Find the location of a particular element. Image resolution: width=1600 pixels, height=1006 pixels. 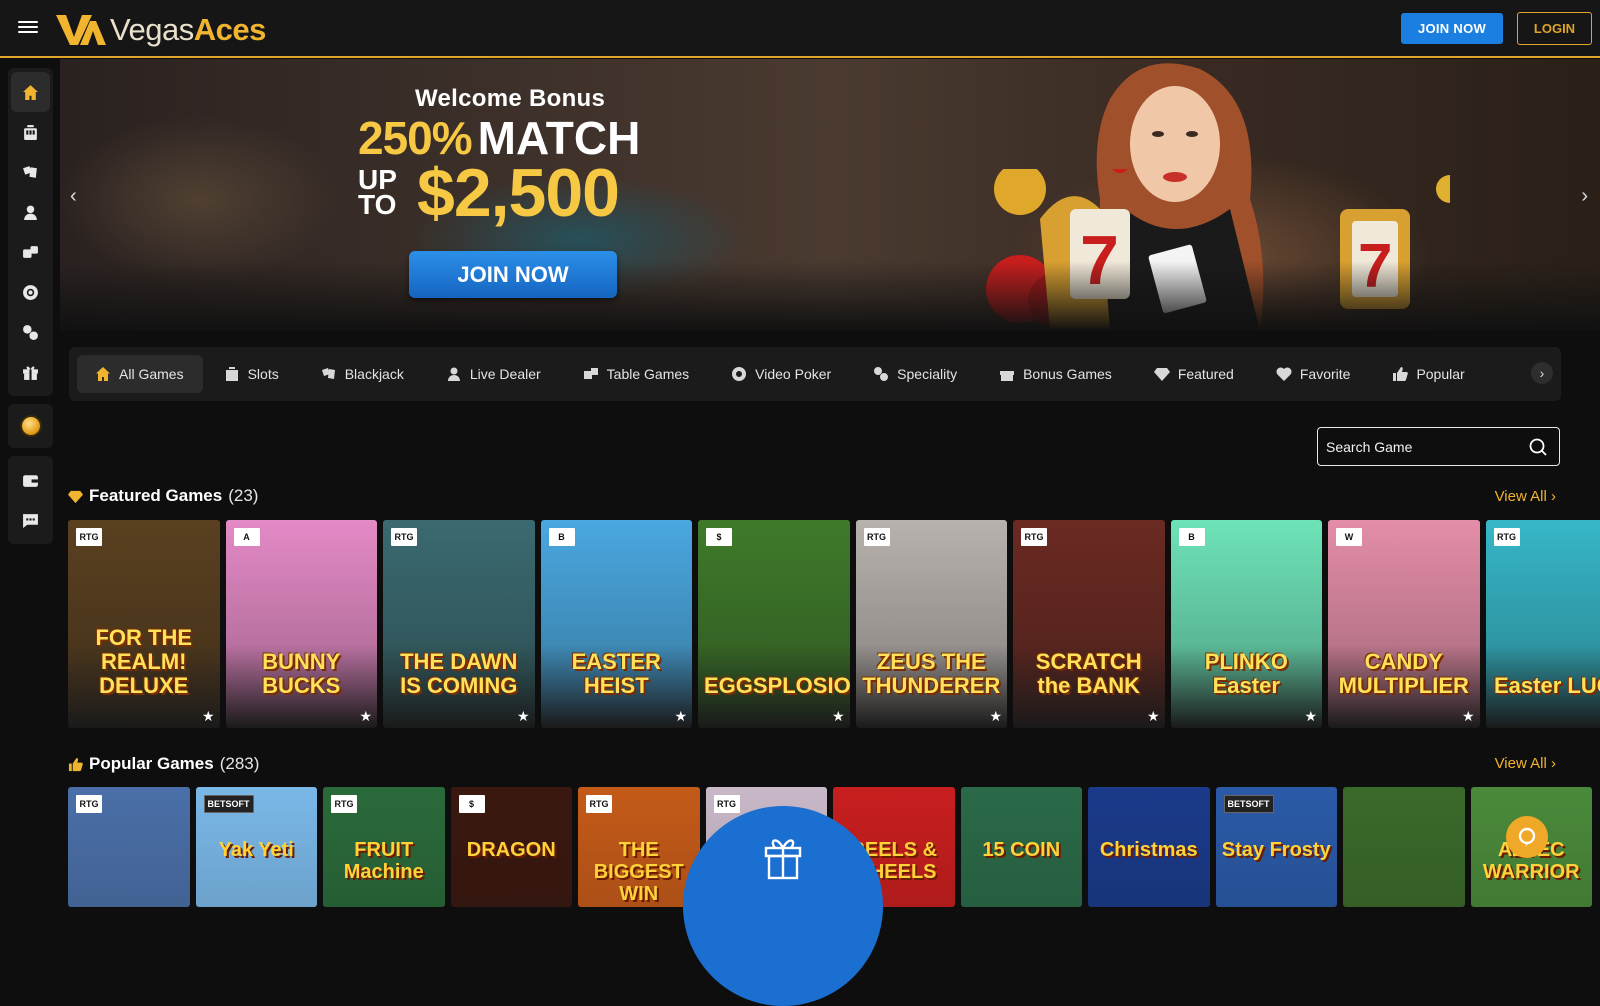

search-game-field is located at coordinates (1438, 446).